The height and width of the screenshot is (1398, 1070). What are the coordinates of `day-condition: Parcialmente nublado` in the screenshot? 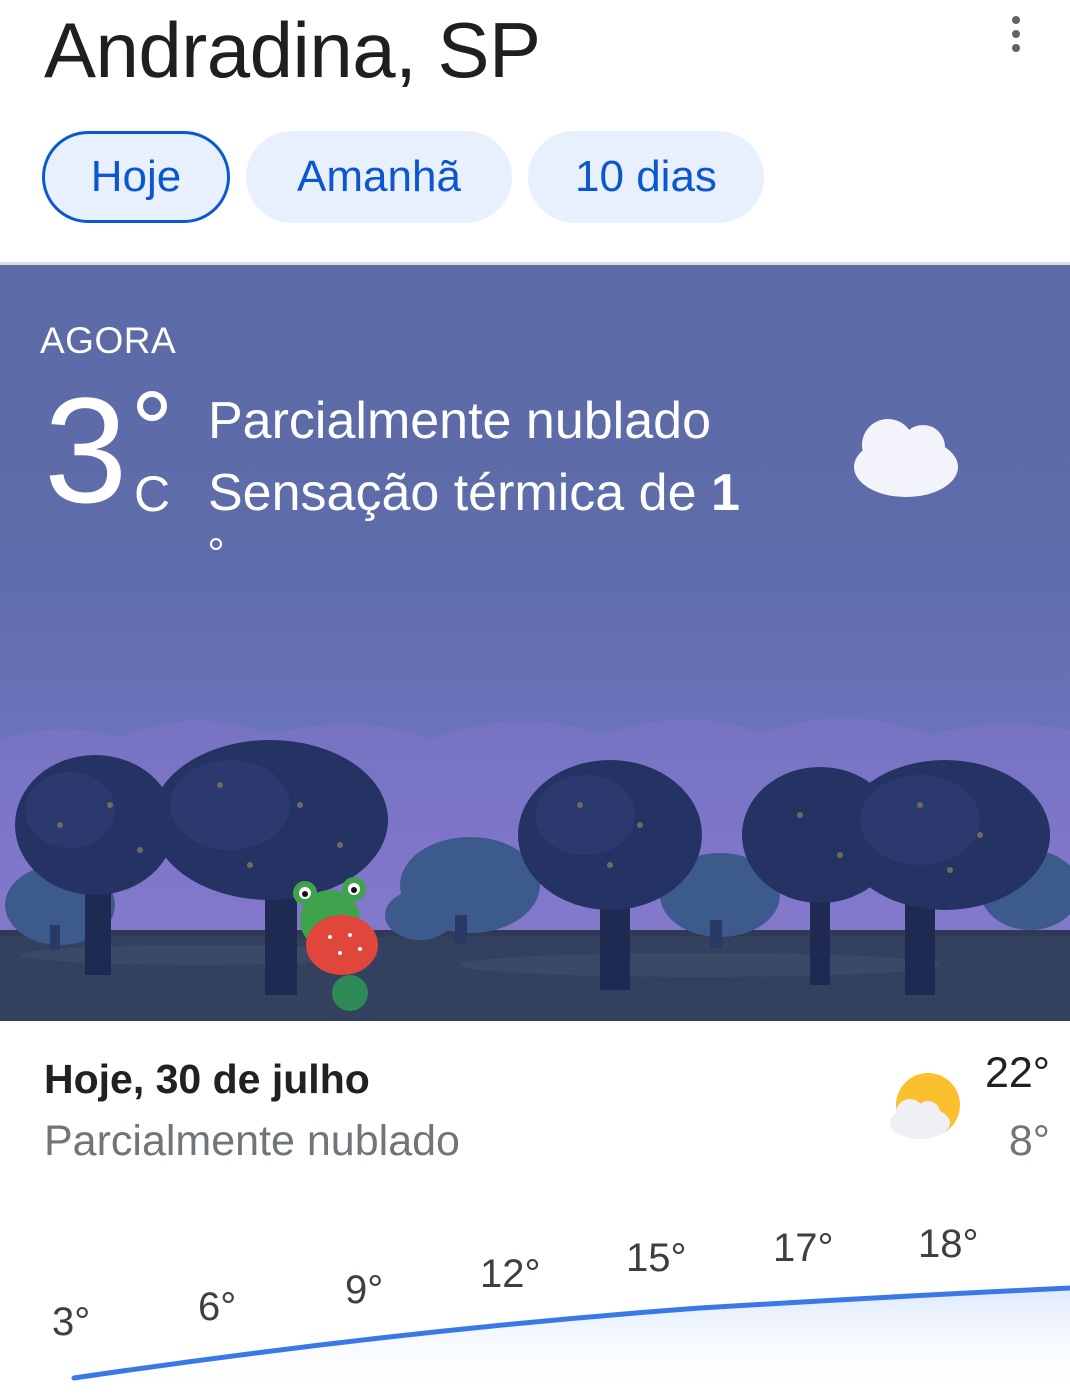 It's located at (252, 1141).